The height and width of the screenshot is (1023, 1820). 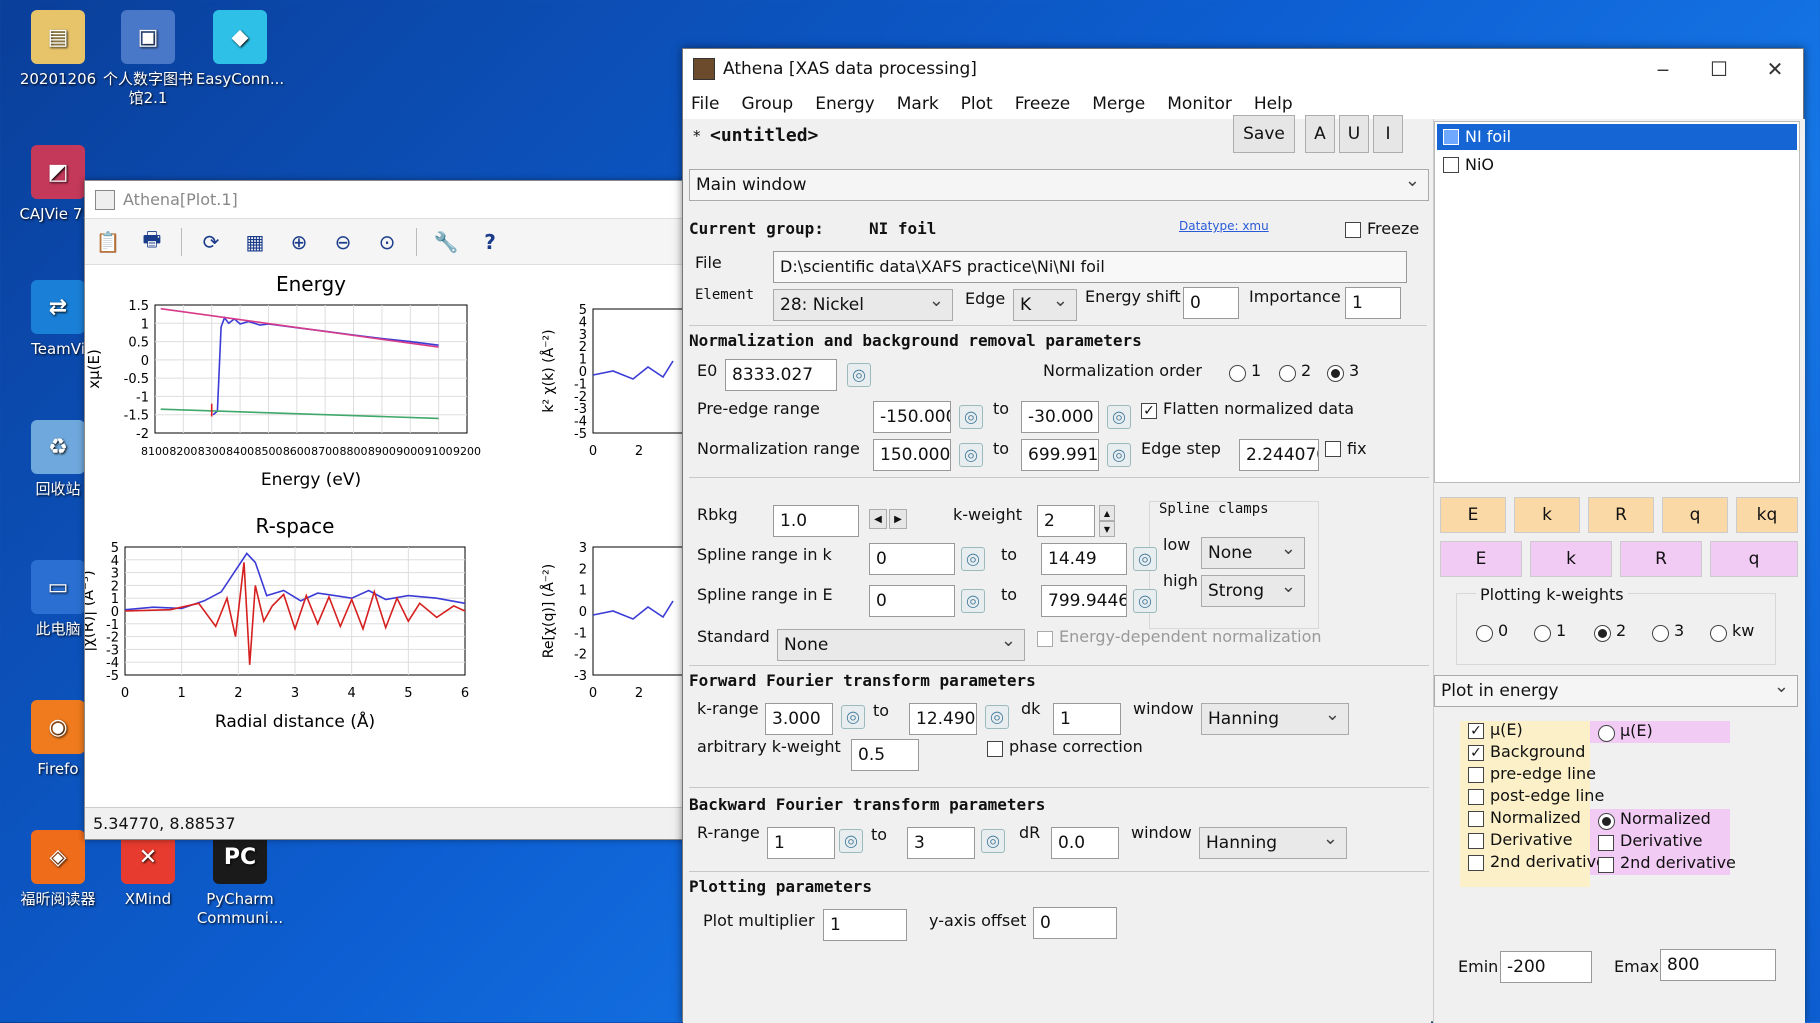 What do you see at coordinates (1253, 551) in the screenshot?
I see `low-clamp-select: None` at bounding box center [1253, 551].